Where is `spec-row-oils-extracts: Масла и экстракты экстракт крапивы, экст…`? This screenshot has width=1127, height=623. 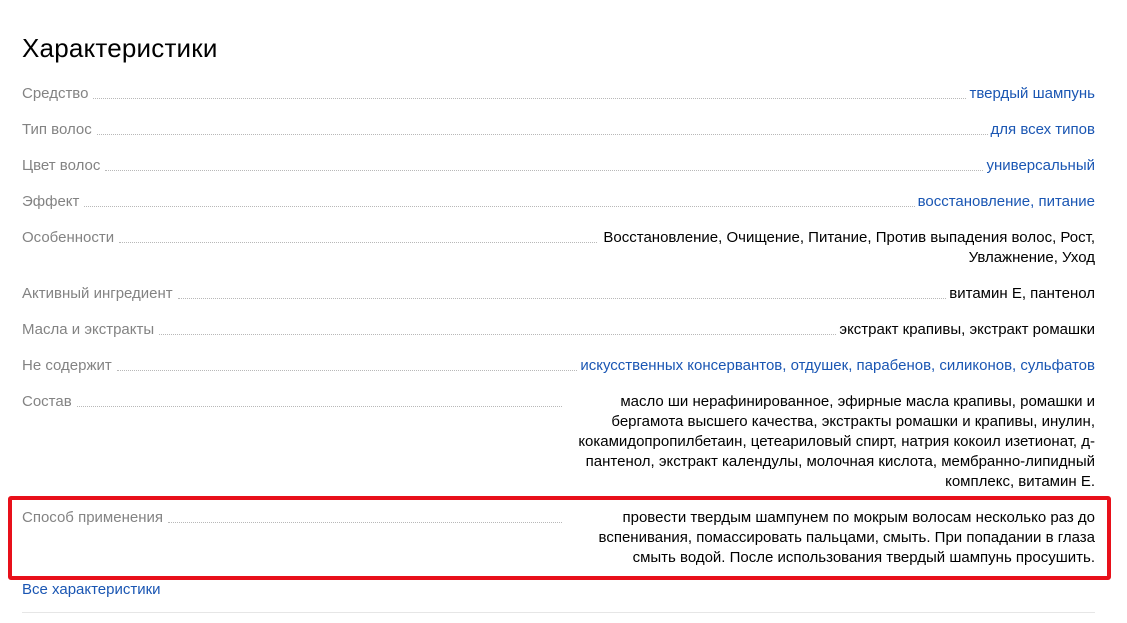
spec-row-oils-extracts: Масла и экстракты экстракт крапивы, экст… is located at coordinates (558, 330).